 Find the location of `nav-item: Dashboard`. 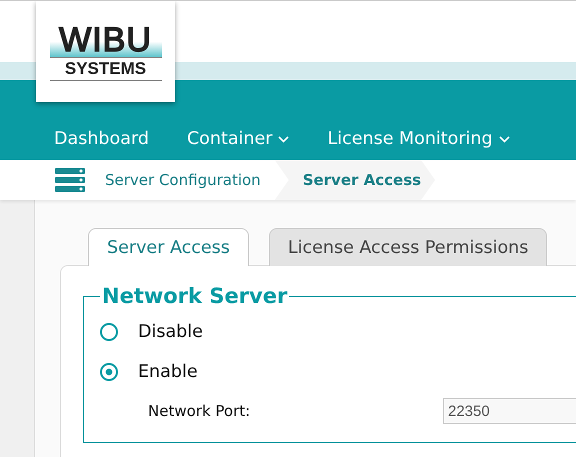

nav-item: Dashboard is located at coordinates (101, 139).